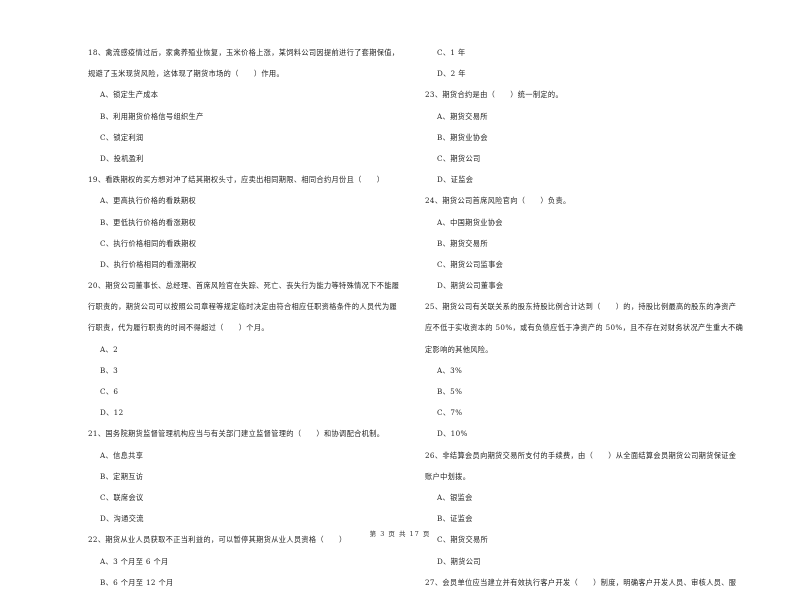 The height and width of the screenshot is (593, 800). Describe the element at coordinates (178, 328) in the screenshot. I see `question-text: 行职责，代为履行职责的时间不得超过（ ）个月。` at that location.